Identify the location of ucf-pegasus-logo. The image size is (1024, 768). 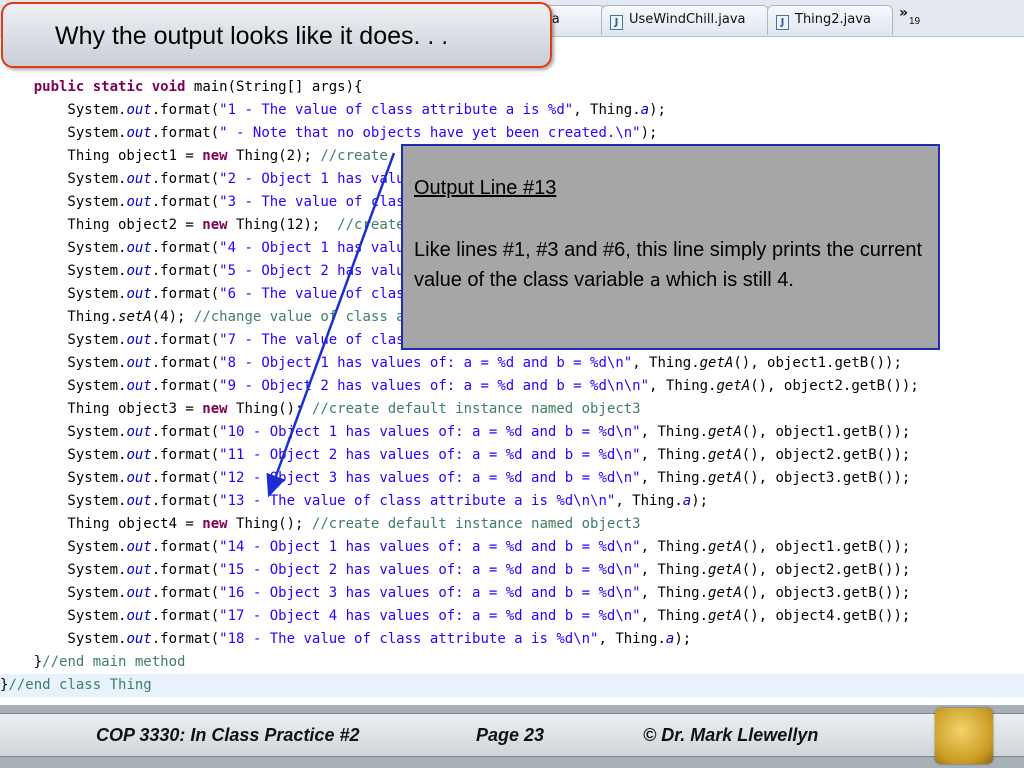
(964, 736).